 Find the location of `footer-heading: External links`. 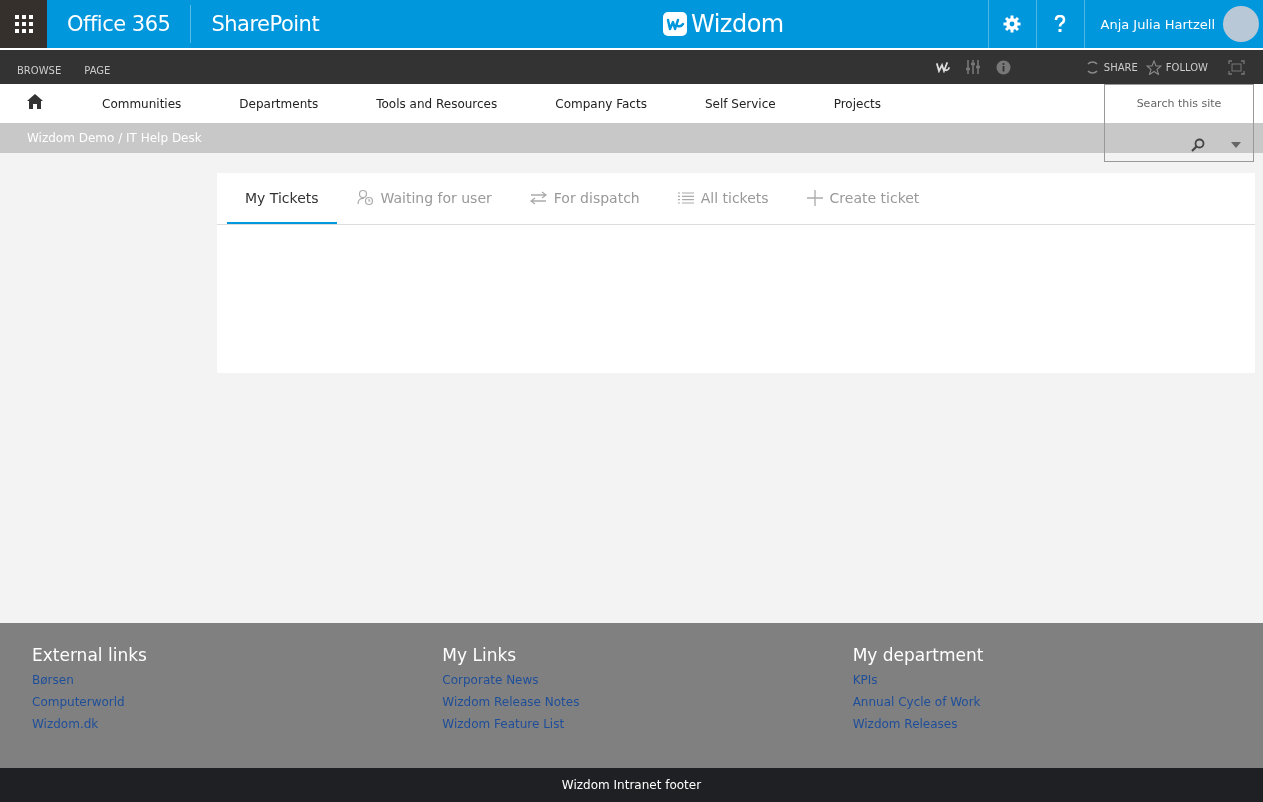

footer-heading: External links is located at coordinates (89, 655).